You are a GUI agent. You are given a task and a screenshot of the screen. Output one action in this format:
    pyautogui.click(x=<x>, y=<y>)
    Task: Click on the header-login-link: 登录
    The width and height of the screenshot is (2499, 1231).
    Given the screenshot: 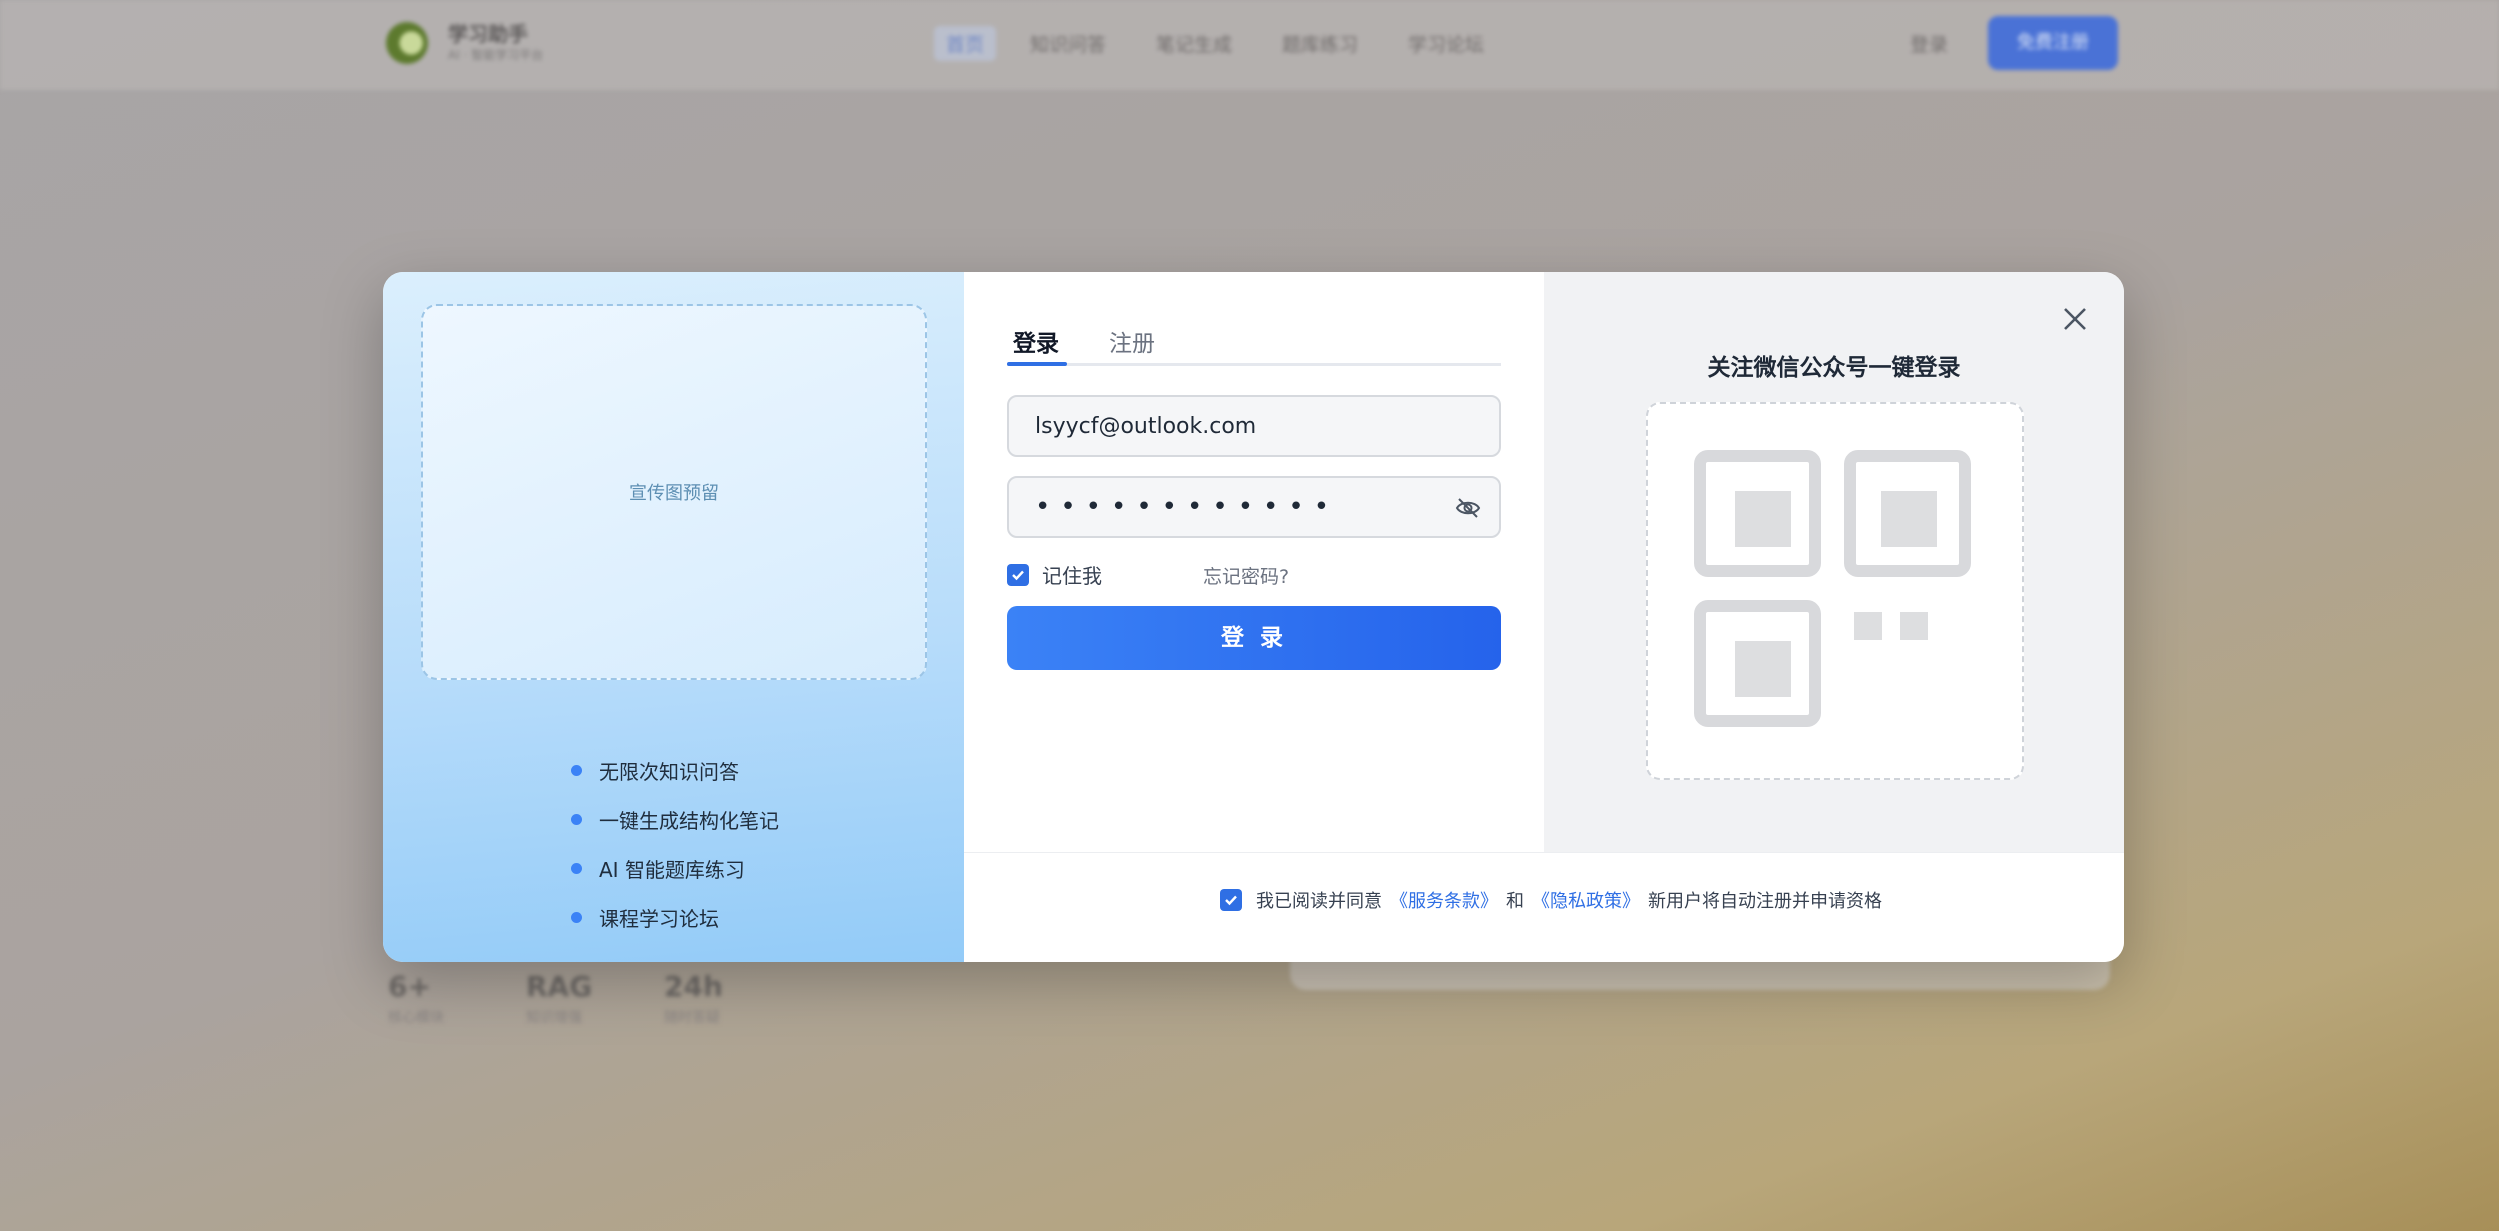 What is the action you would take?
    pyautogui.click(x=1929, y=43)
    